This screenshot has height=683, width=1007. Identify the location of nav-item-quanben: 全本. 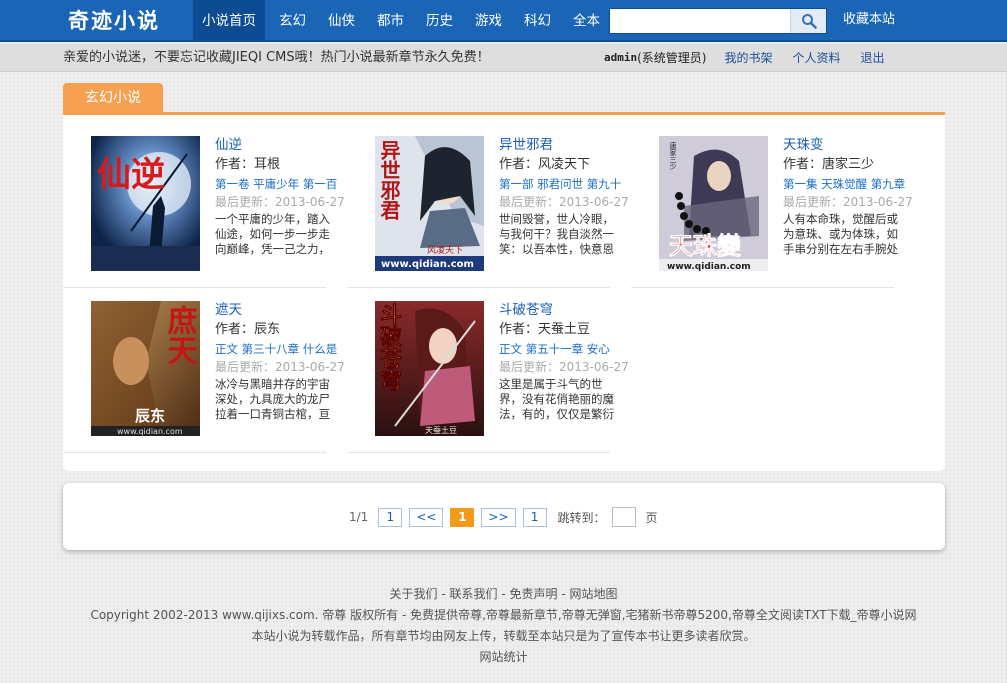
(586, 21).